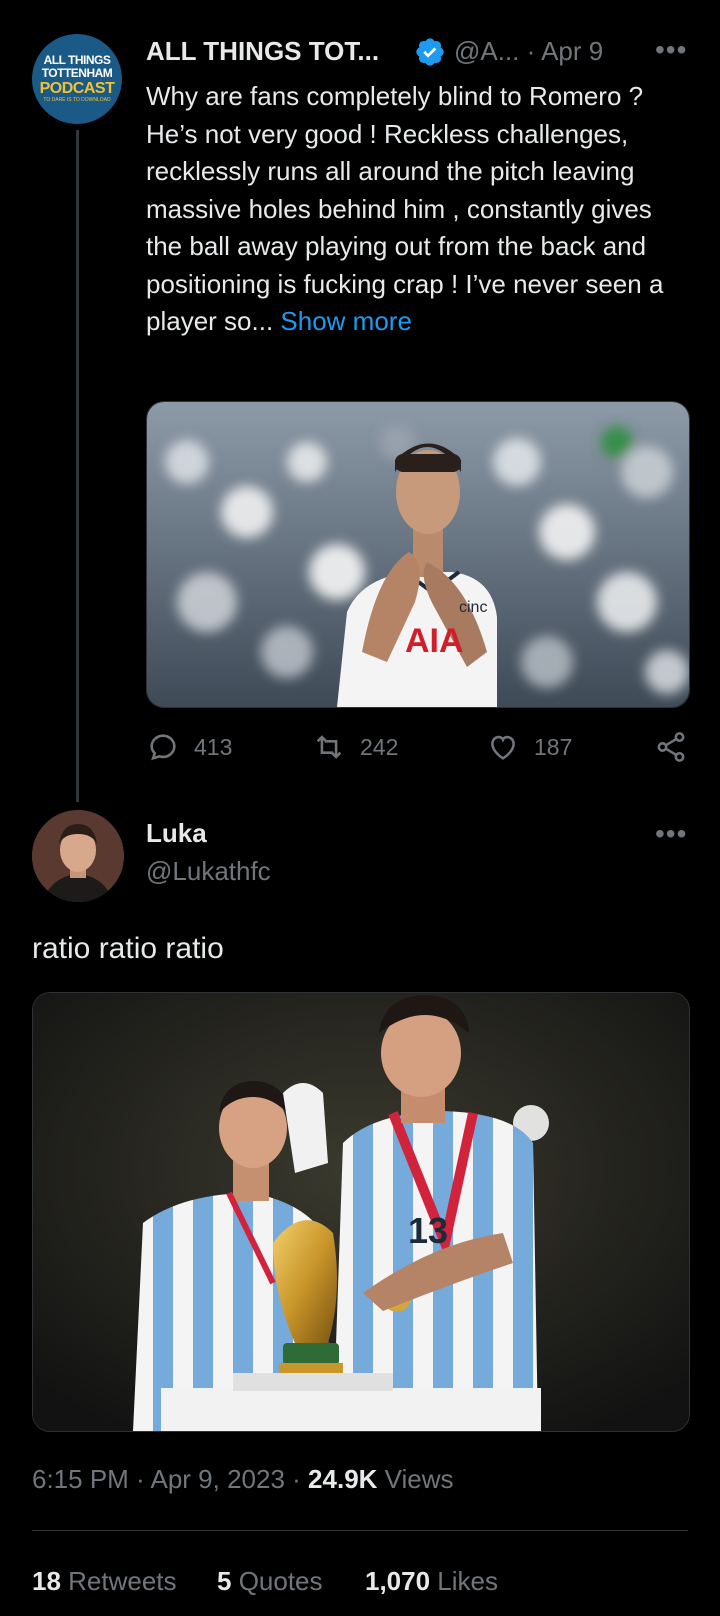 Image resolution: width=720 pixels, height=1616 pixels. I want to click on reply-icon, so click(163, 747).